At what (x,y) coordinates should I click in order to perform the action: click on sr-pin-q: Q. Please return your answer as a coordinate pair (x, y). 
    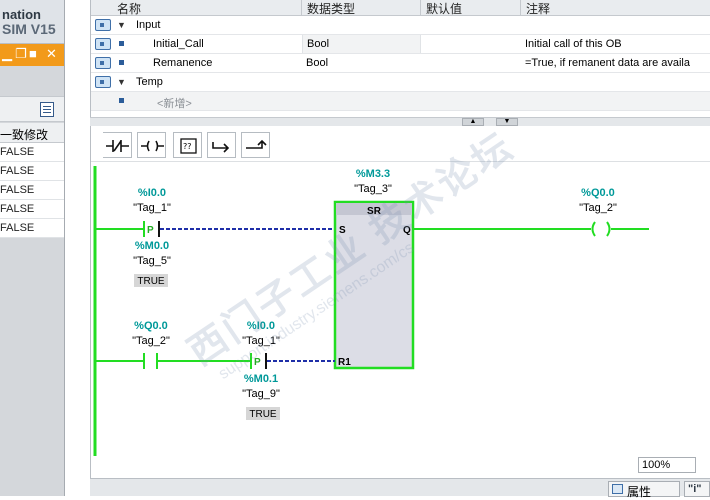
    Looking at the image, I should click on (407, 230).